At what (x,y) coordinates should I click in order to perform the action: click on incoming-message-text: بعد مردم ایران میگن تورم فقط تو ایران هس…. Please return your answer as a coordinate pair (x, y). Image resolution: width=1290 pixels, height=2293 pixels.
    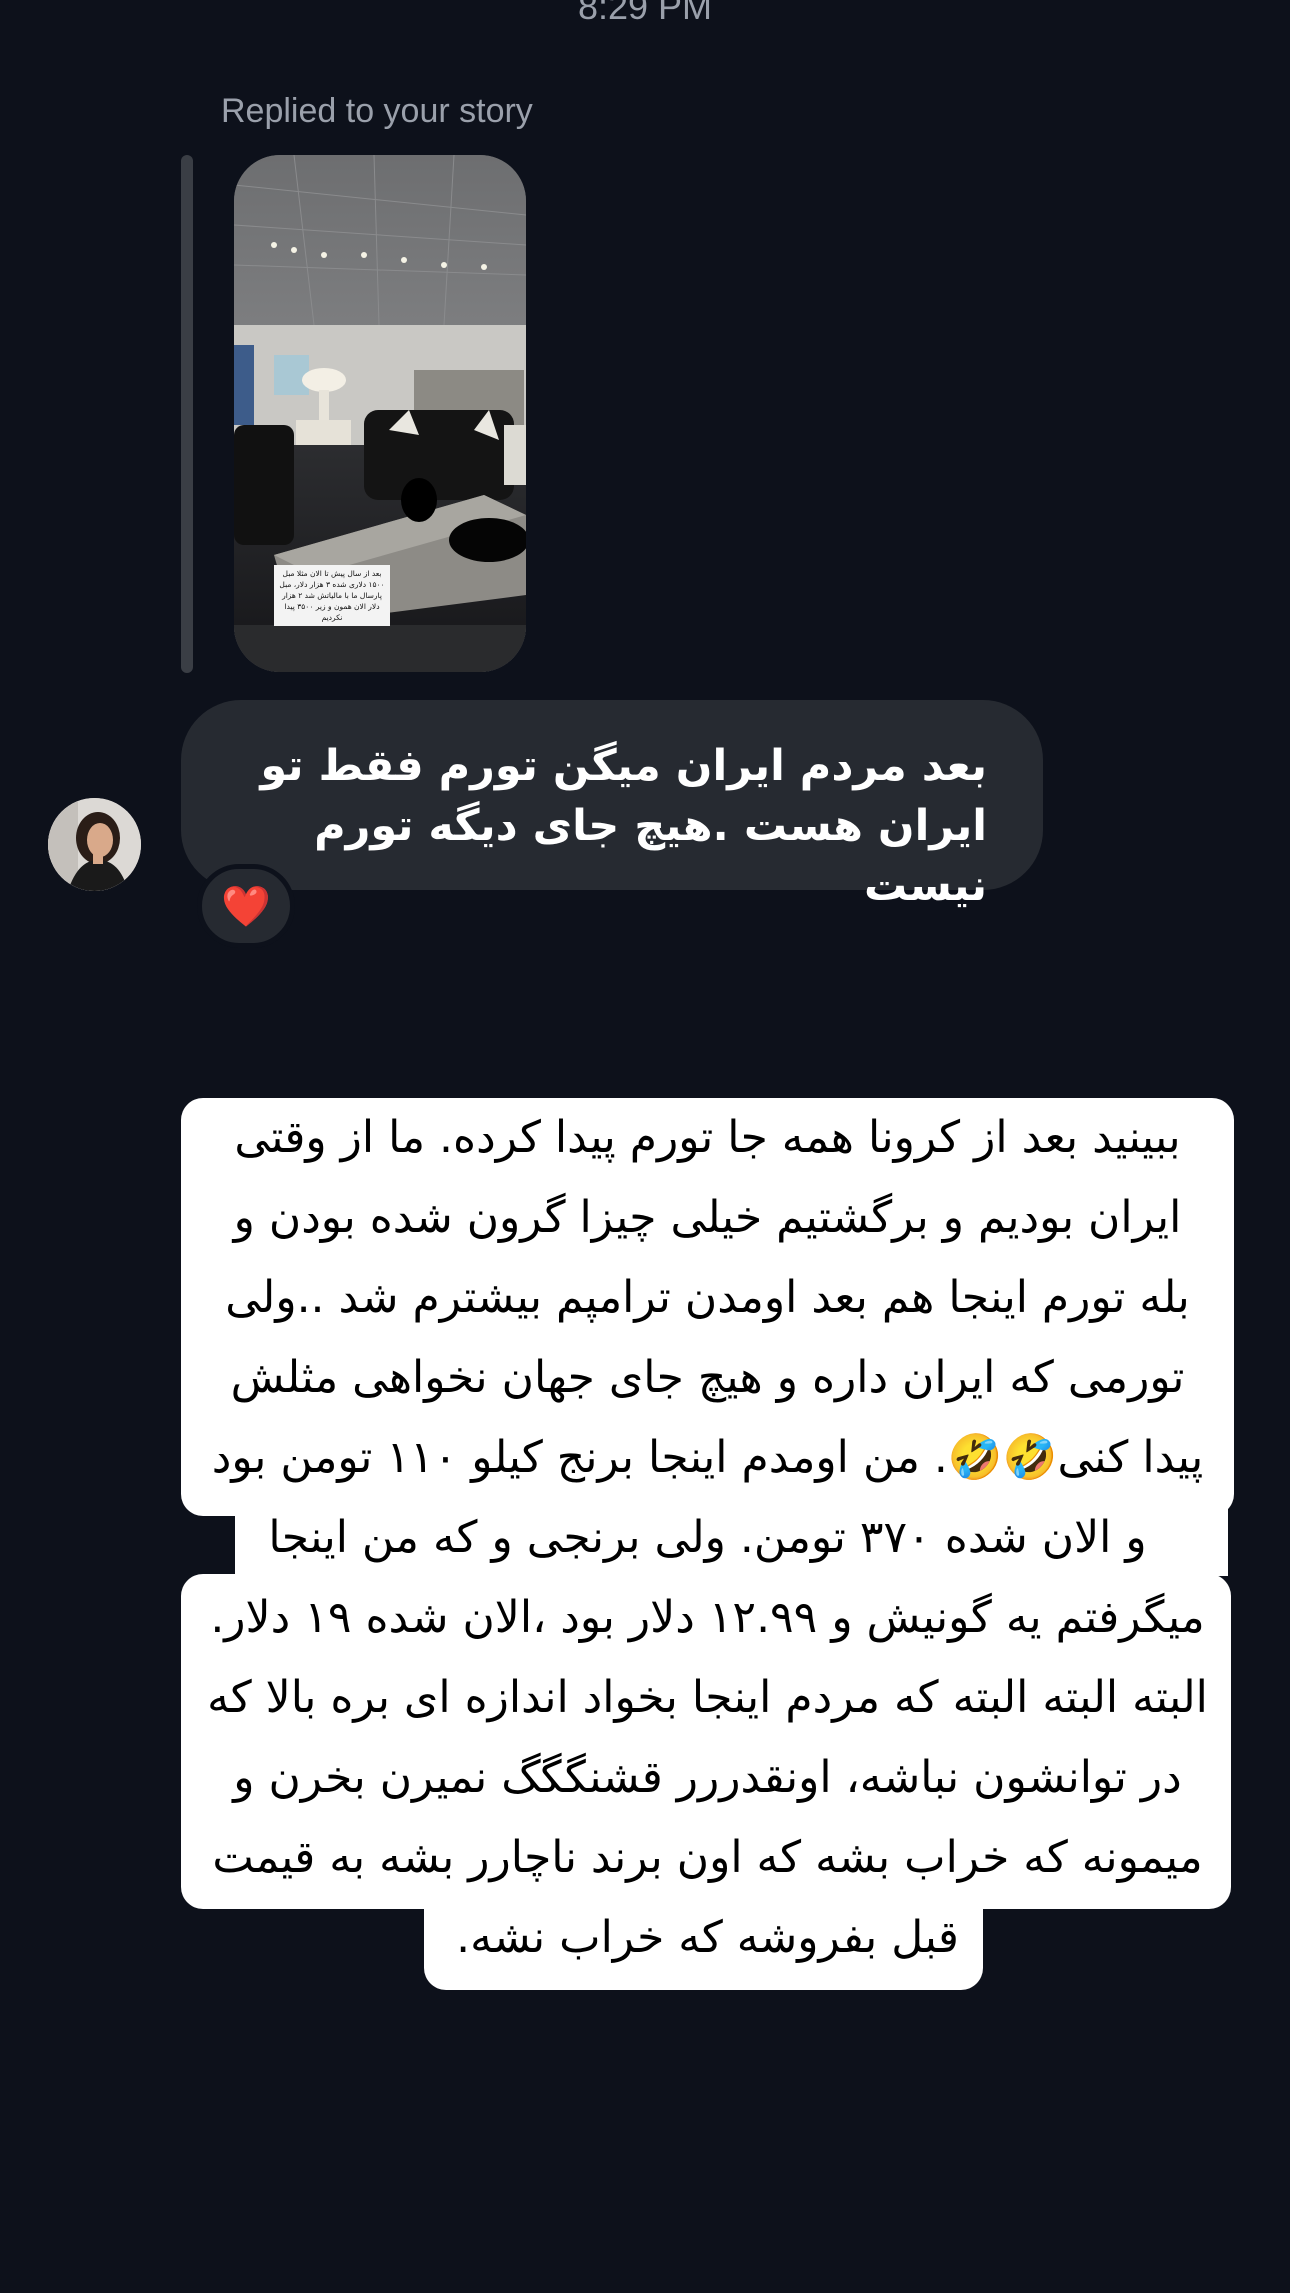
    Looking at the image, I should click on (623, 826).